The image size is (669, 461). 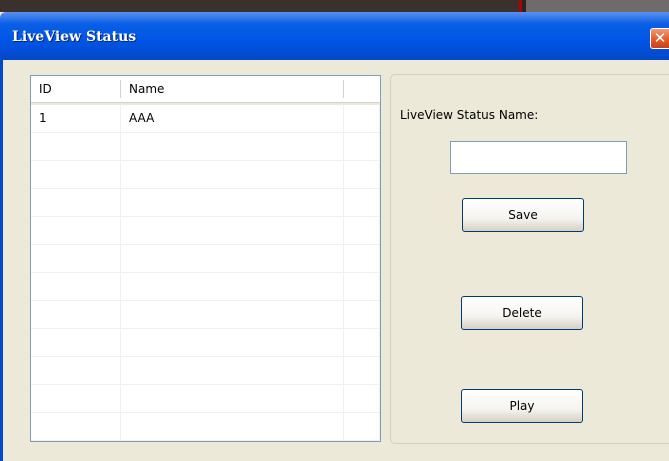 What do you see at coordinates (523, 215) in the screenshot?
I see `save-button: Save` at bounding box center [523, 215].